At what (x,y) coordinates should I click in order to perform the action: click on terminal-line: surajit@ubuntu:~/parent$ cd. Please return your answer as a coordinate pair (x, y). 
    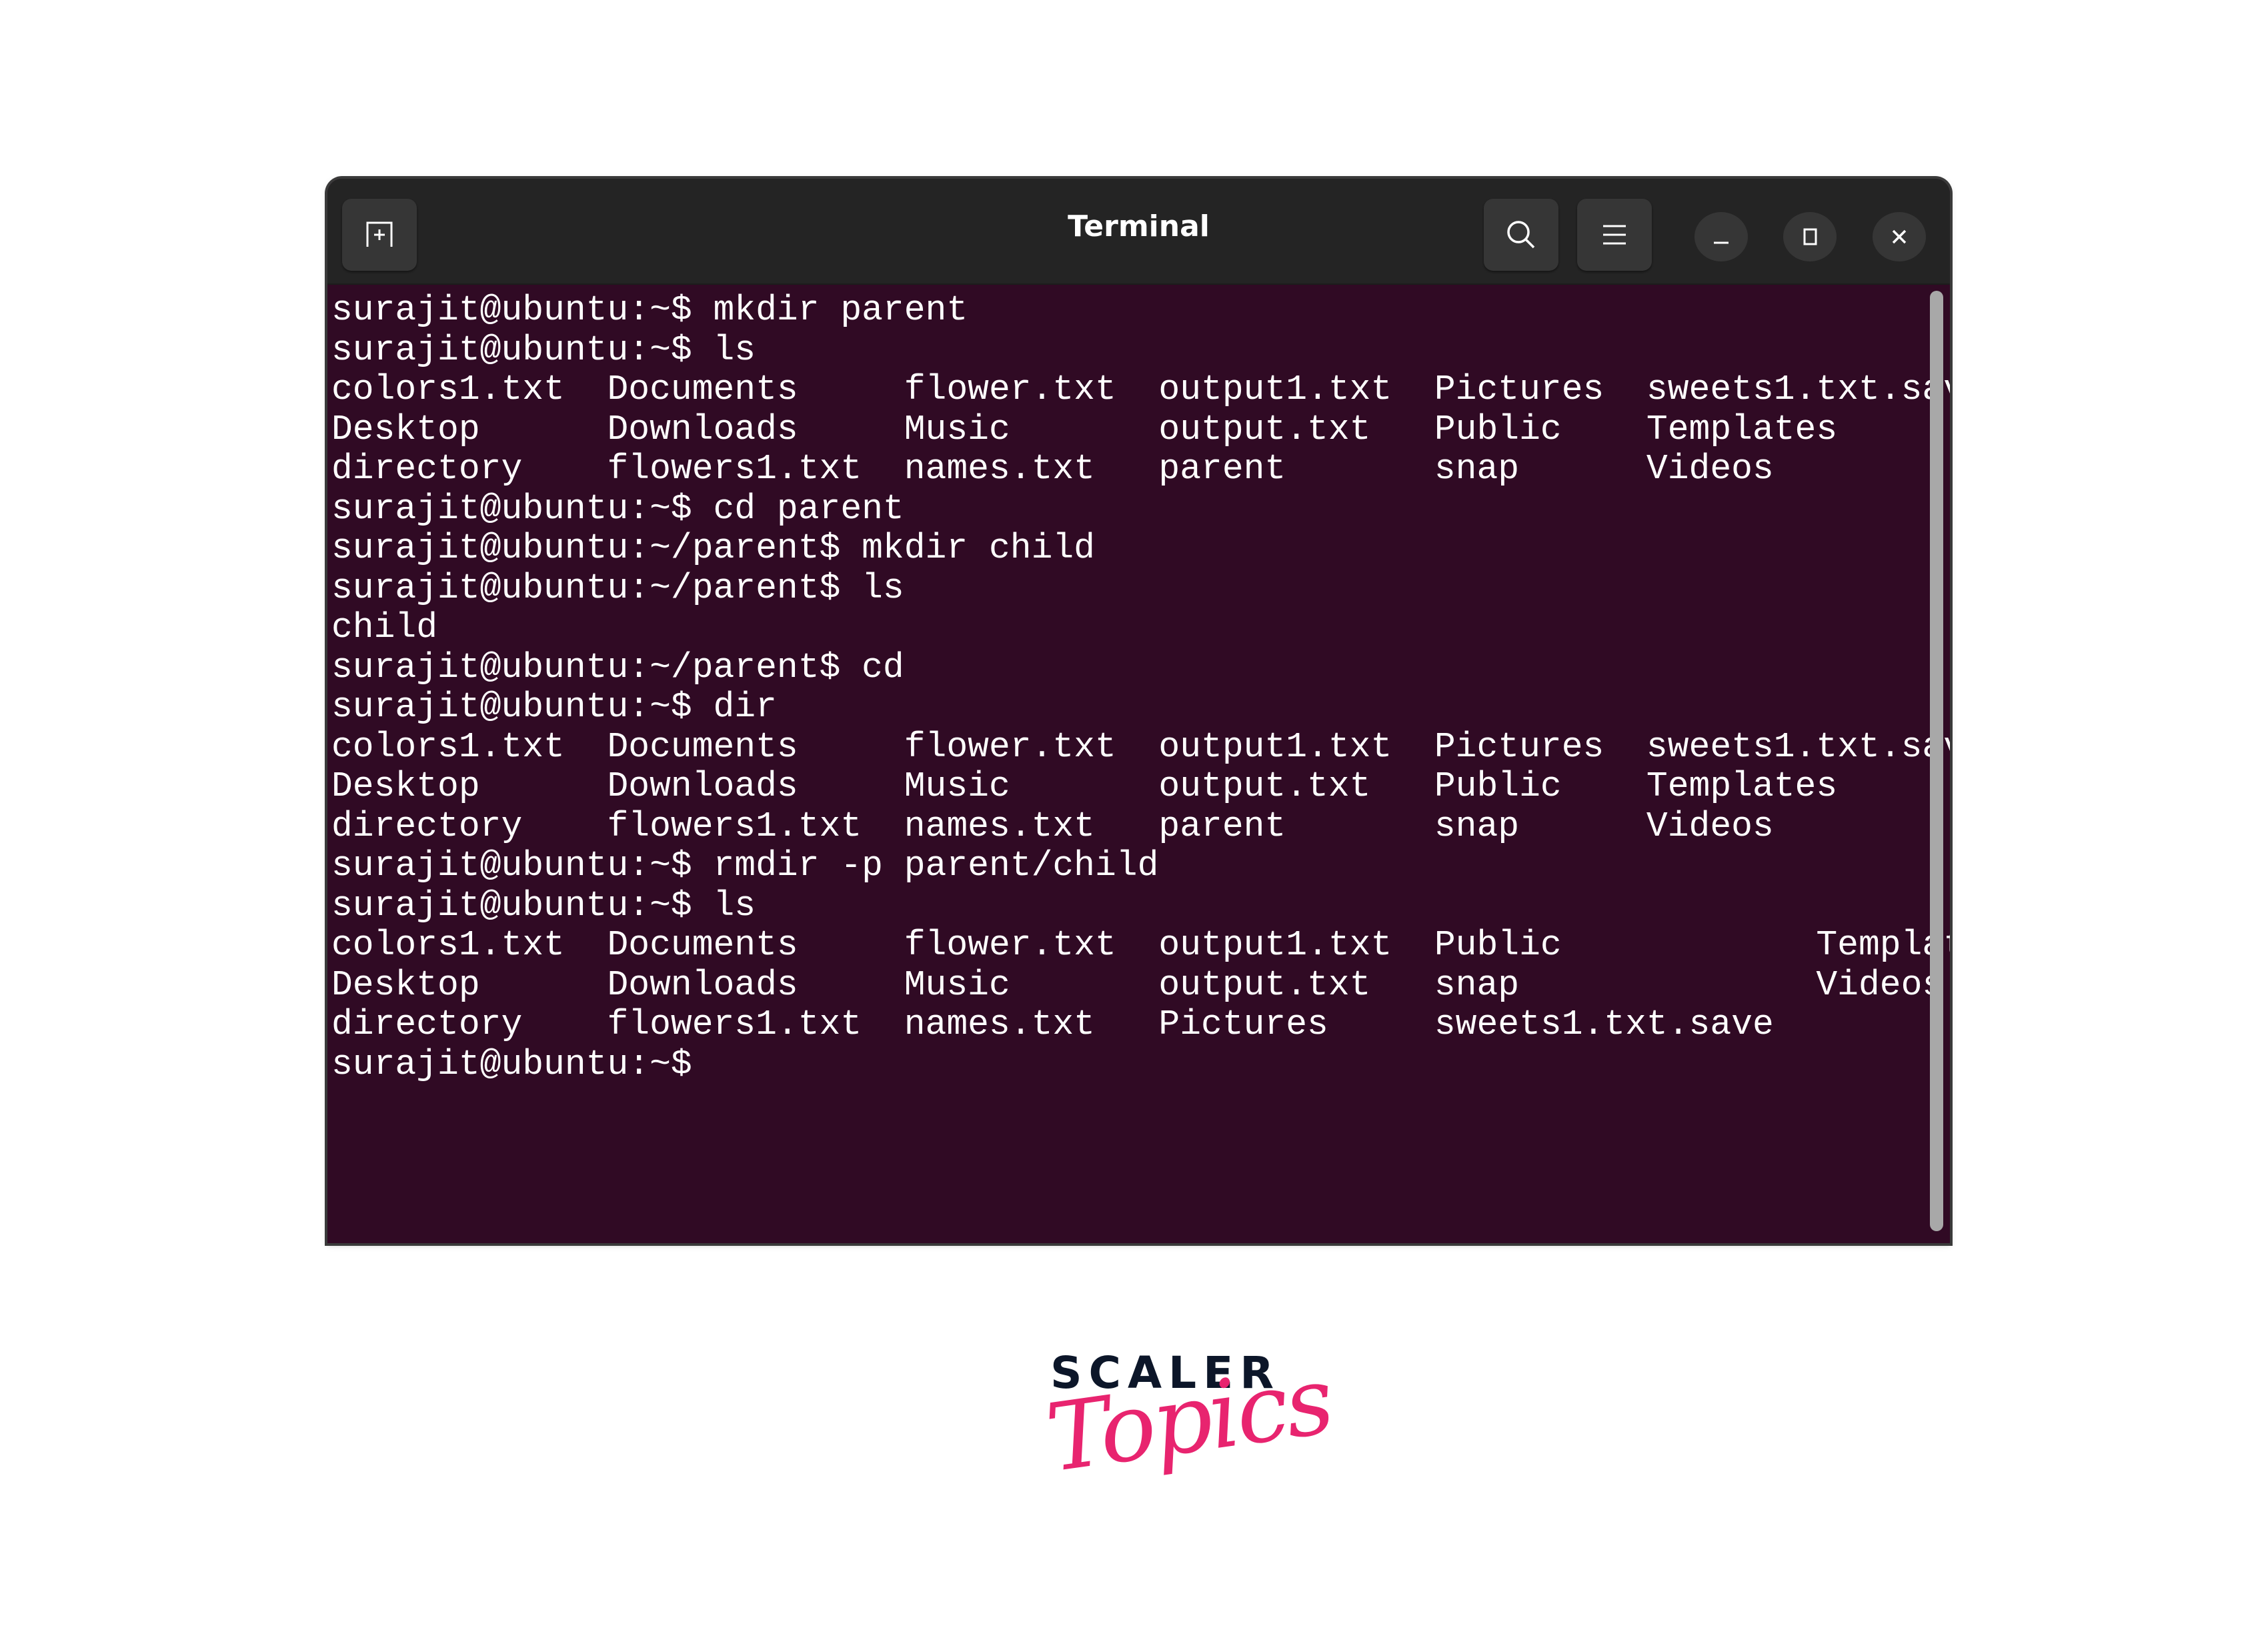
    Looking at the image, I should click on (617, 667).